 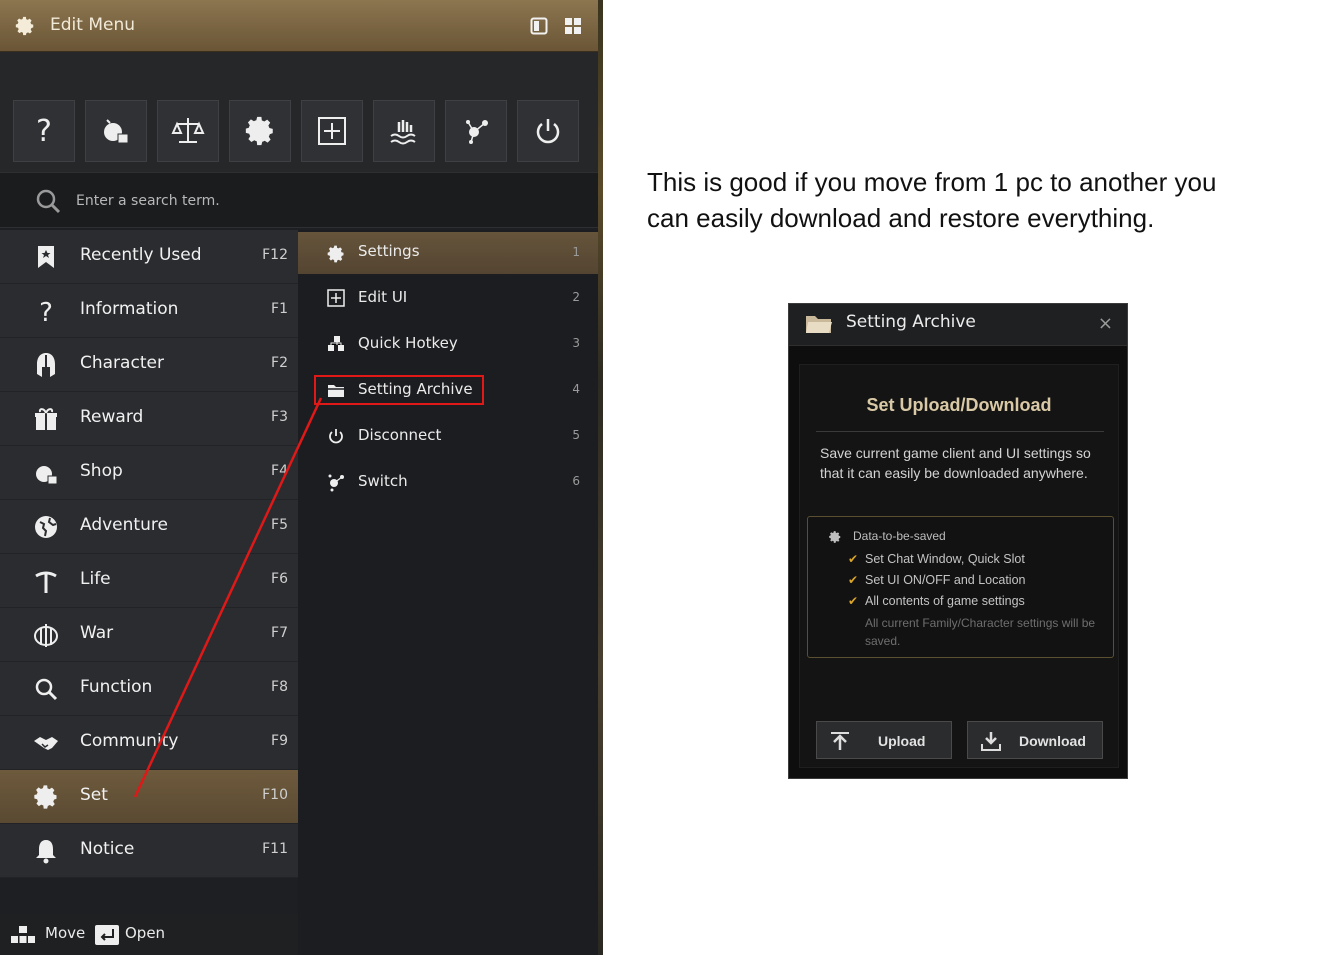 What do you see at coordinates (299, 26) in the screenshot?
I see `title-bar: Edit Menu` at bounding box center [299, 26].